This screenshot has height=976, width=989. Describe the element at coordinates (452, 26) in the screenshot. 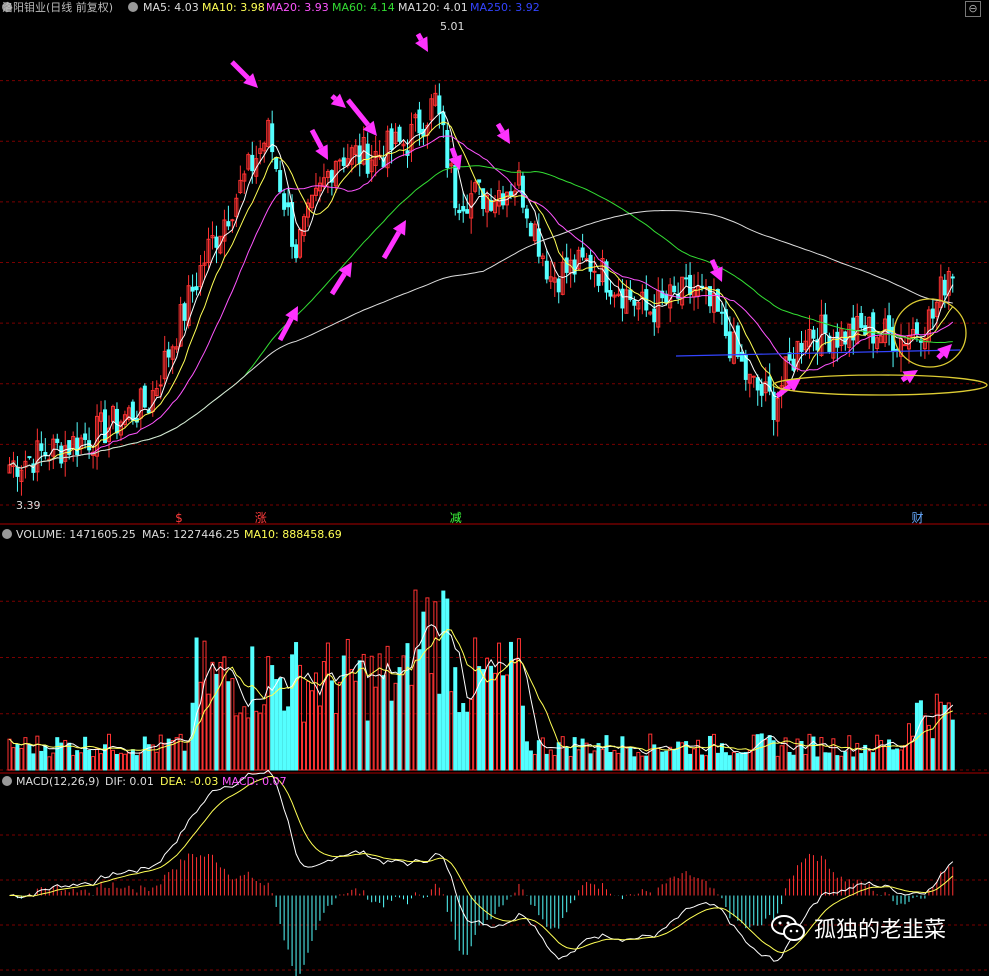

I see `high-price-label: 5.01` at that location.